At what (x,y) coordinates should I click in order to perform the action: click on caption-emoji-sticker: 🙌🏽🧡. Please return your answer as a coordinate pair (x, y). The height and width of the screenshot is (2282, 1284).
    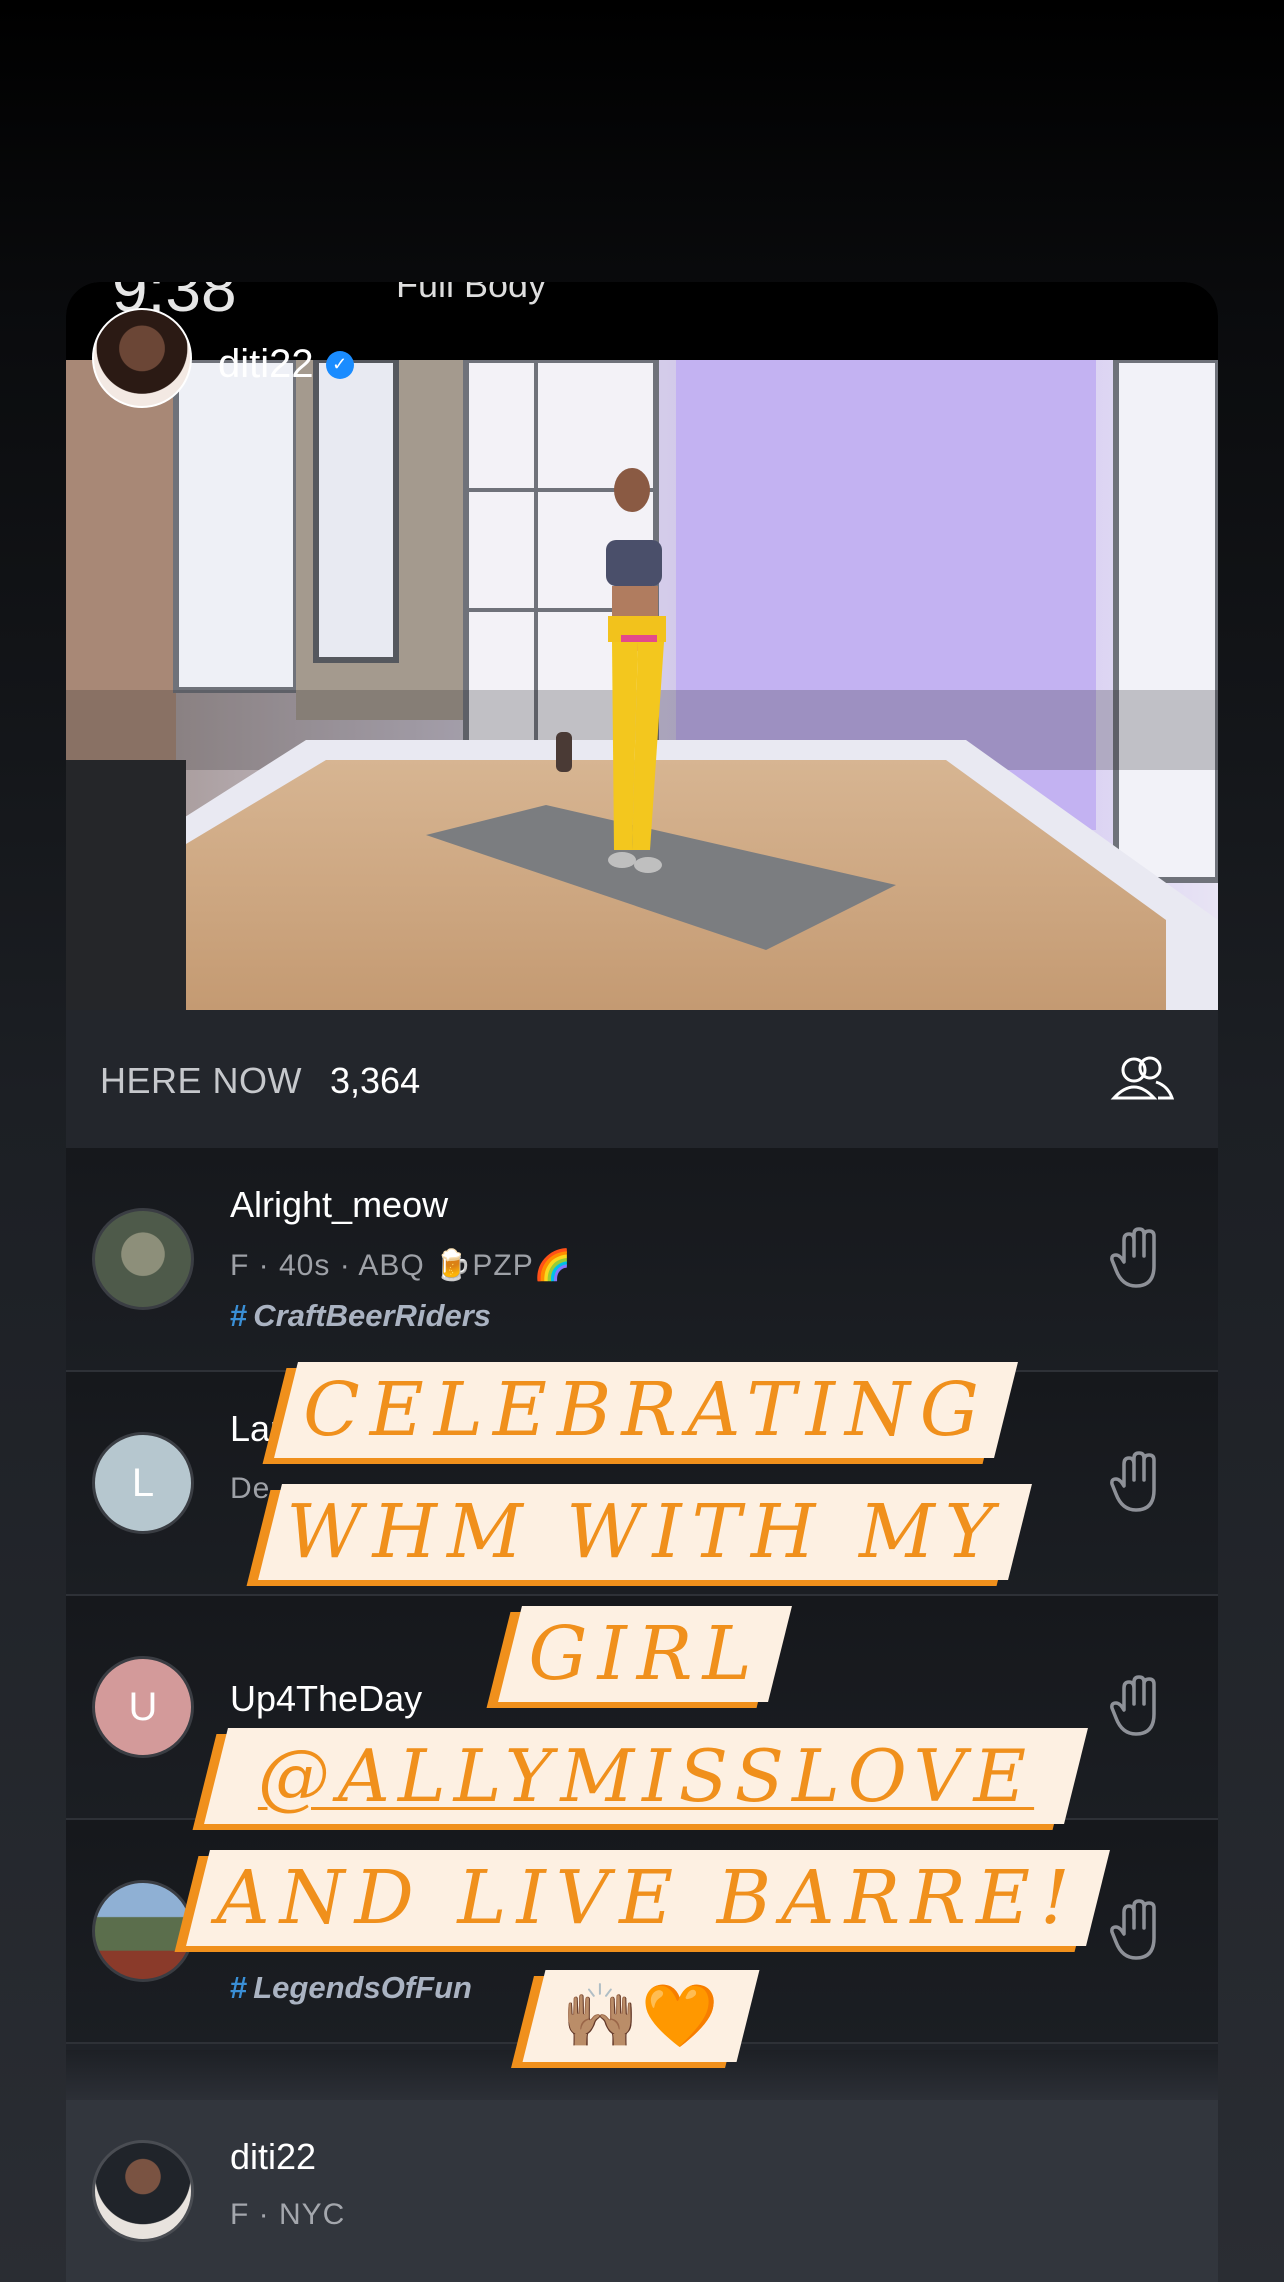
    Looking at the image, I should click on (641, 2016).